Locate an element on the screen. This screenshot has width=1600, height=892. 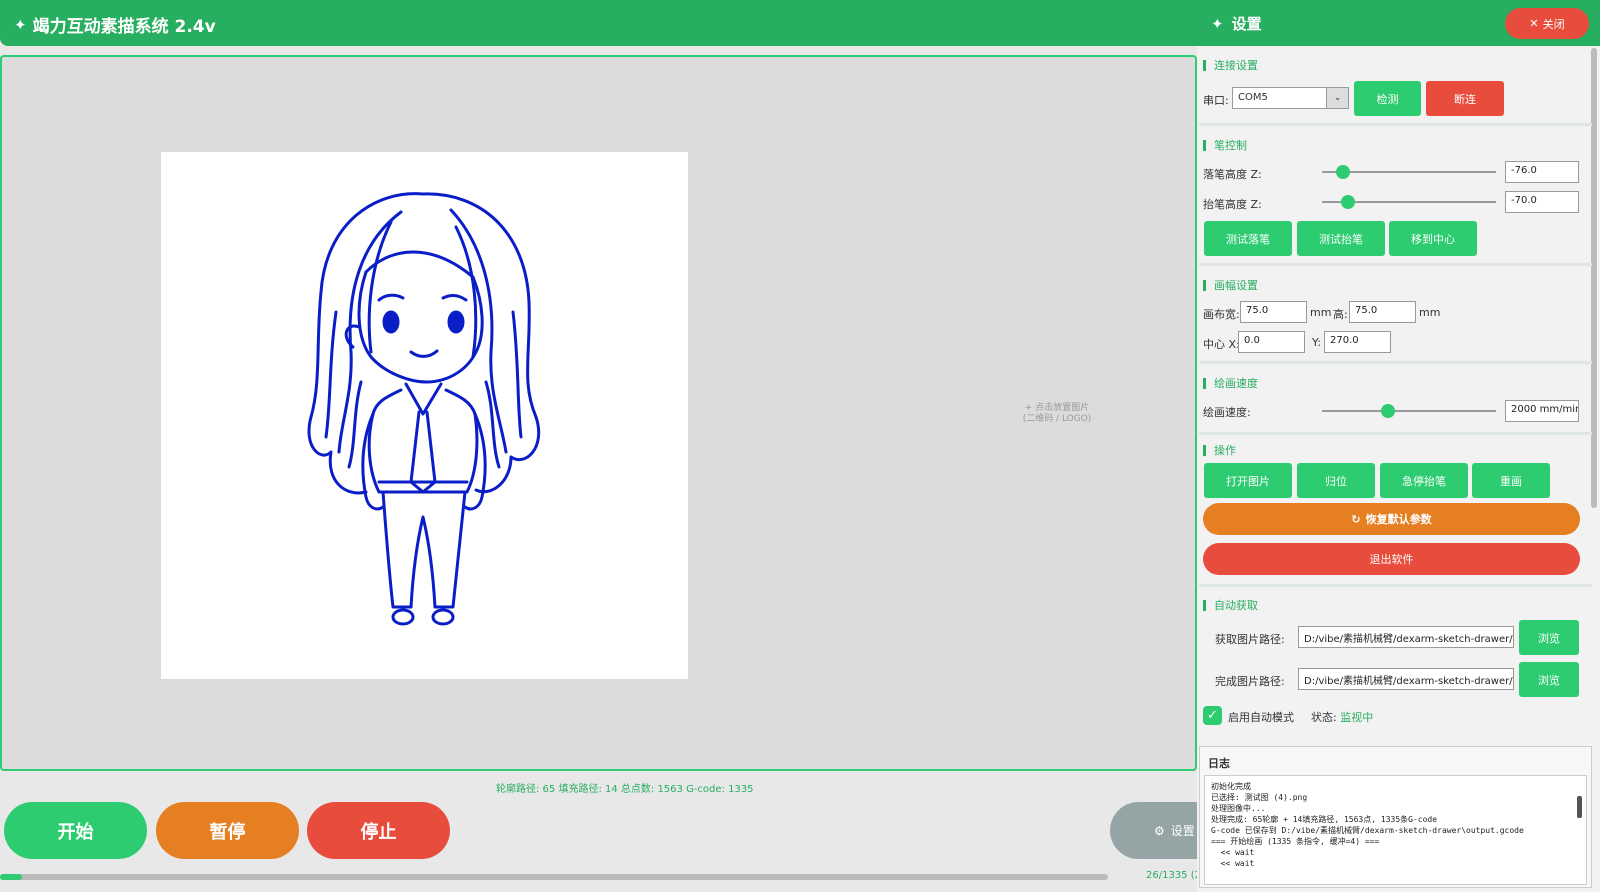
section-pen: 笔控制 is located at coordinates (1225, 145).